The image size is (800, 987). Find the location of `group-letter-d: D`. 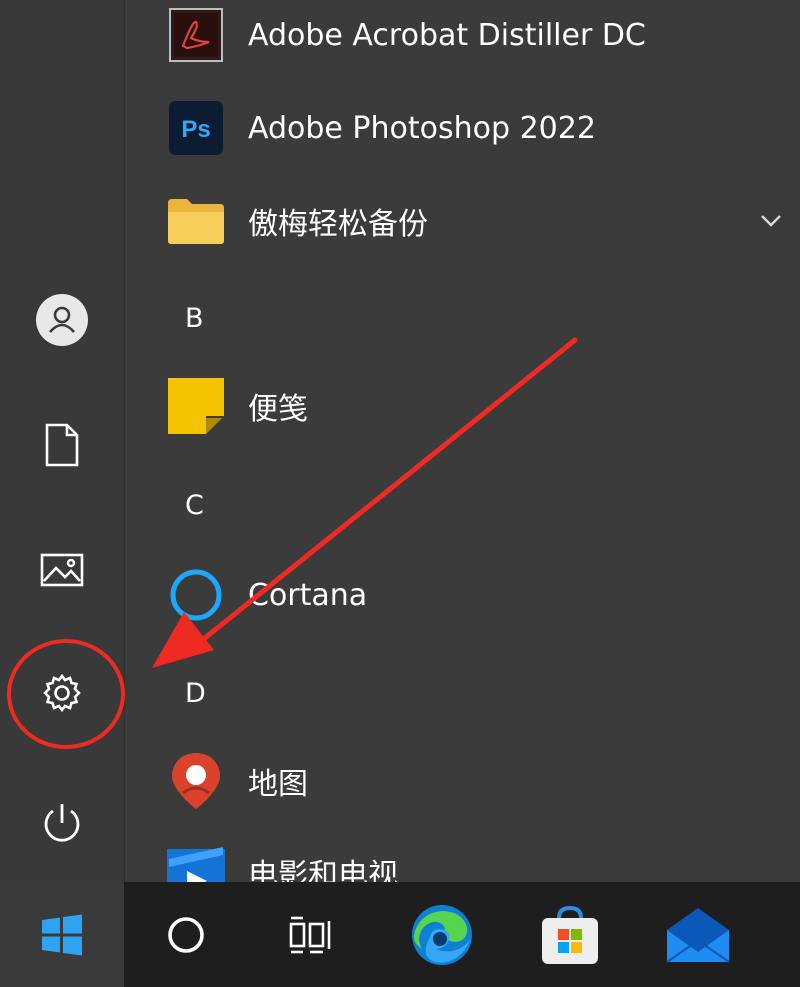

group-letter-d: D is located at coordinates (195, 693).